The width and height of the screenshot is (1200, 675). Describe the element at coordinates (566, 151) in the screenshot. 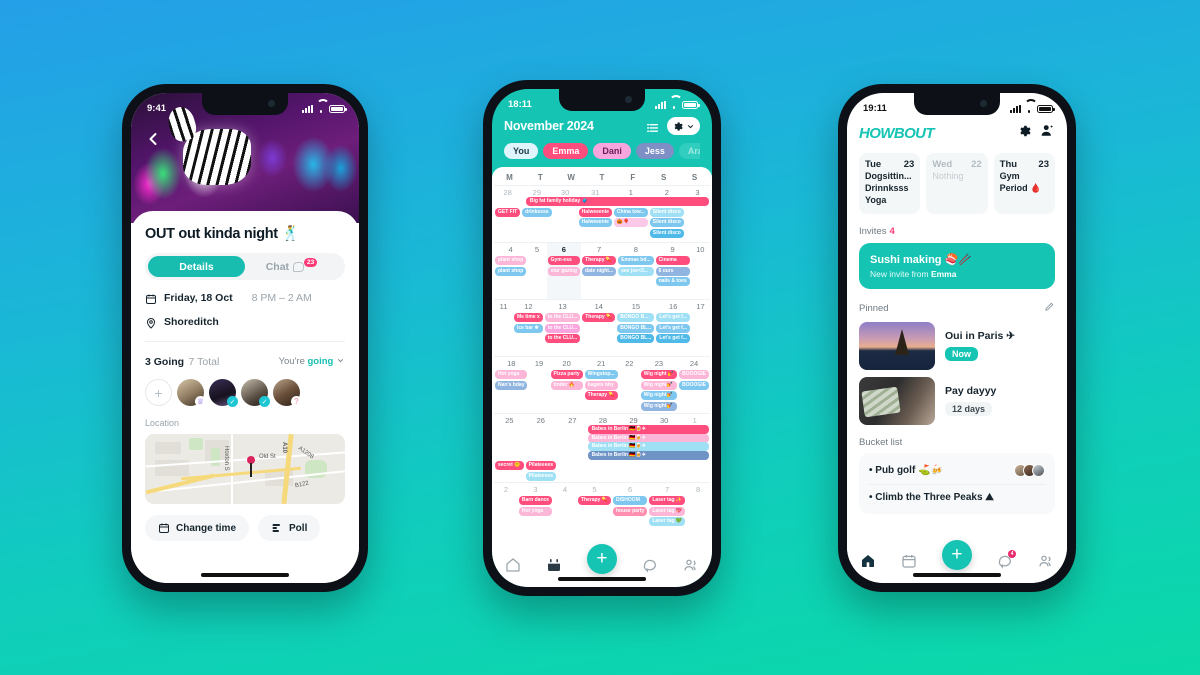

I see `filter-chip-emma: Emma` at that location.